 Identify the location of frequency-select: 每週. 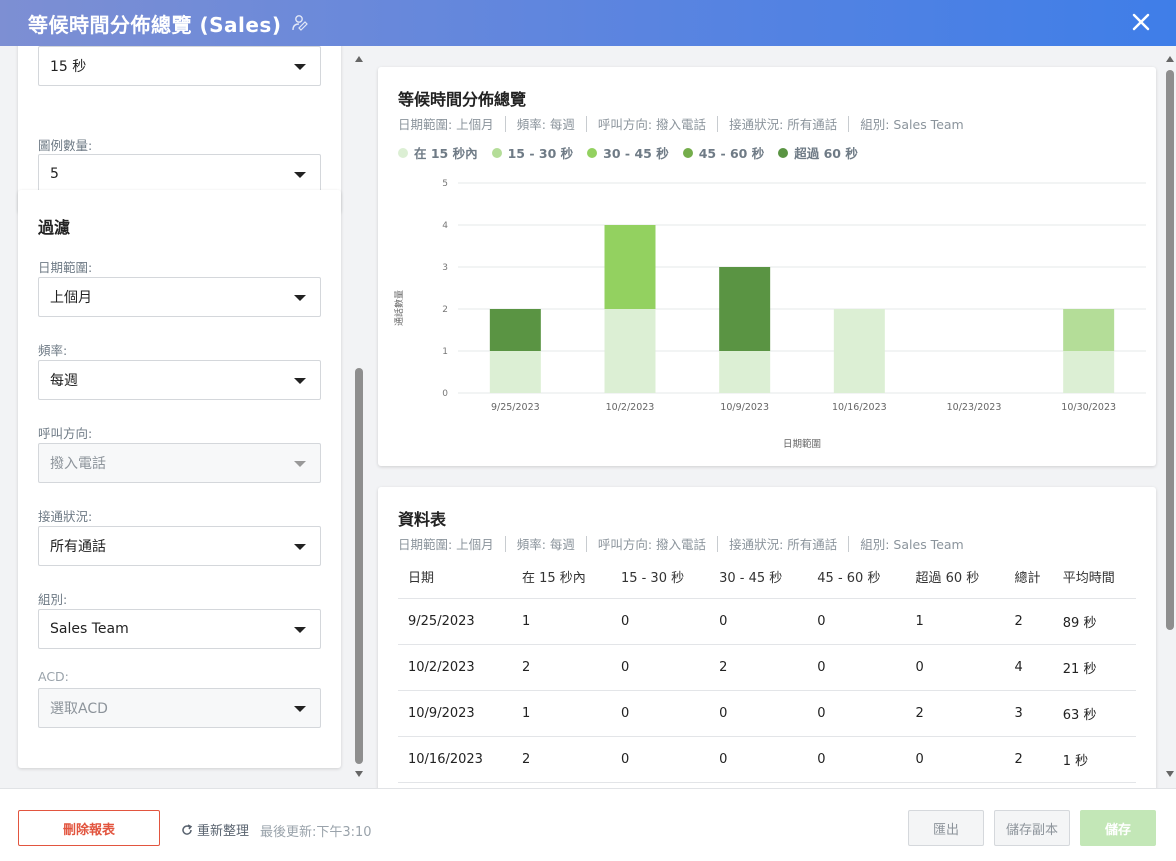
(179, 380).